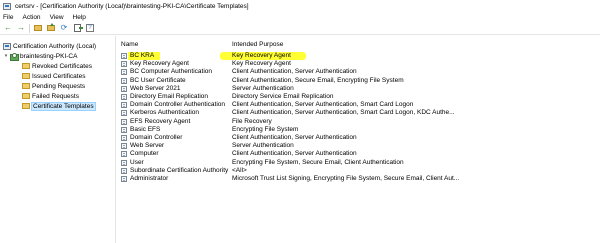 Image resolution: width=600 pixels, height=243 pixels. I want to click on tree-label-issued: Issued Certificates, so click(59, 76).